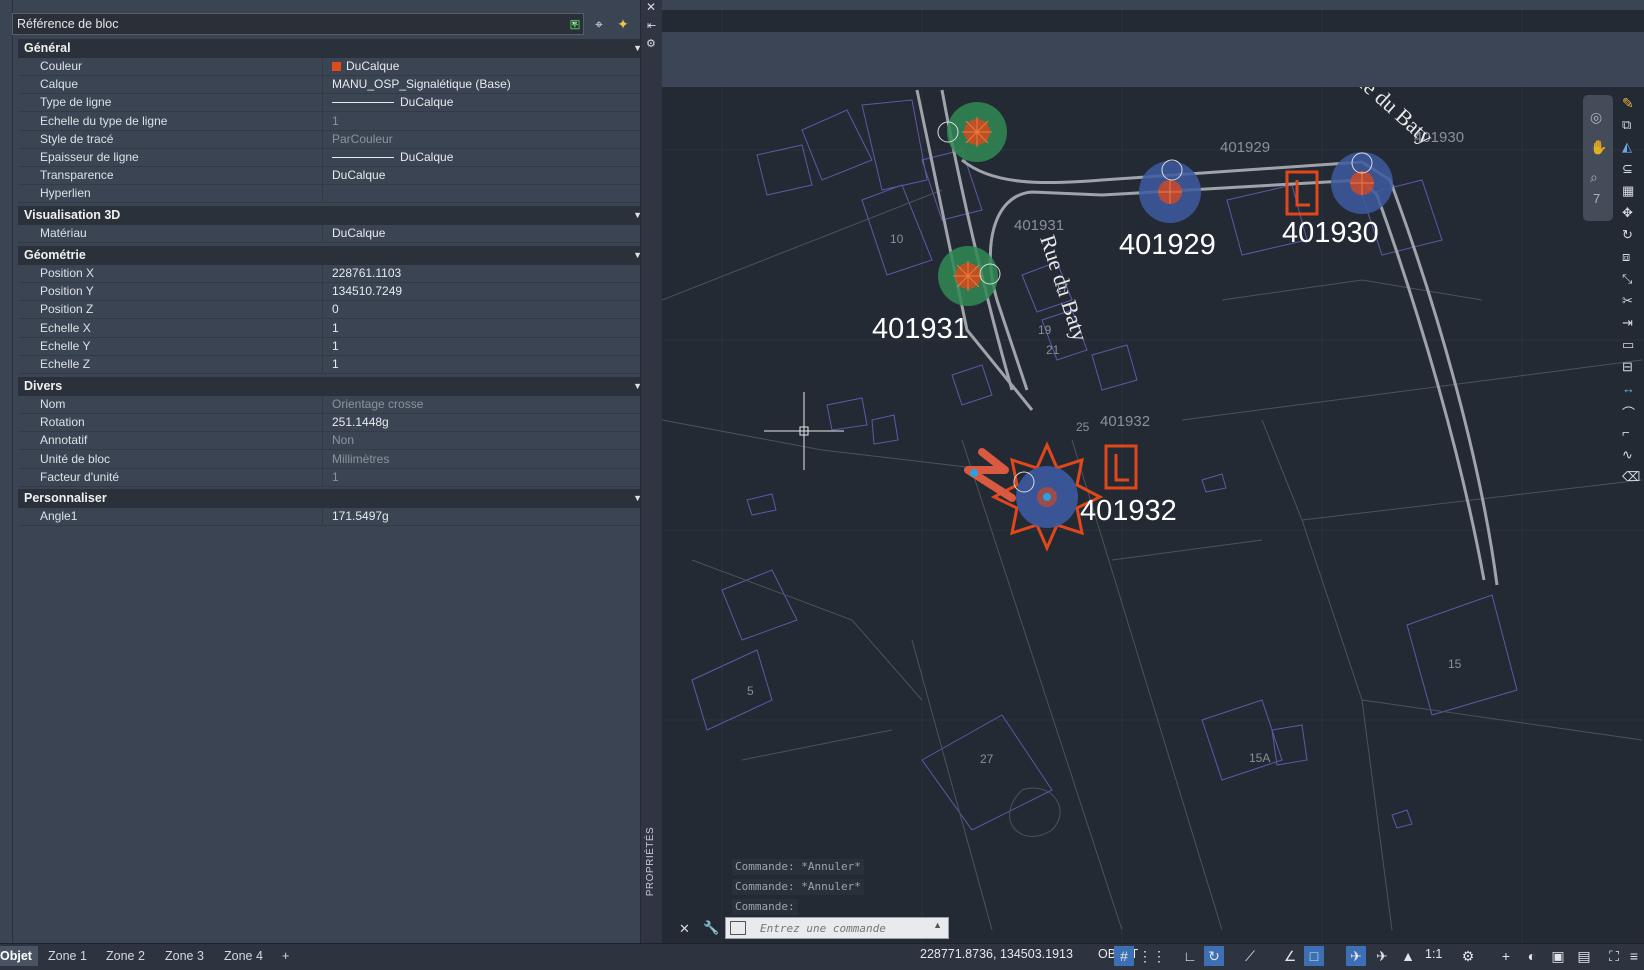  Describe the element at coordinates (1626, 432) in the screenshot. I see `chamfer-icon: ⌐` at that location.